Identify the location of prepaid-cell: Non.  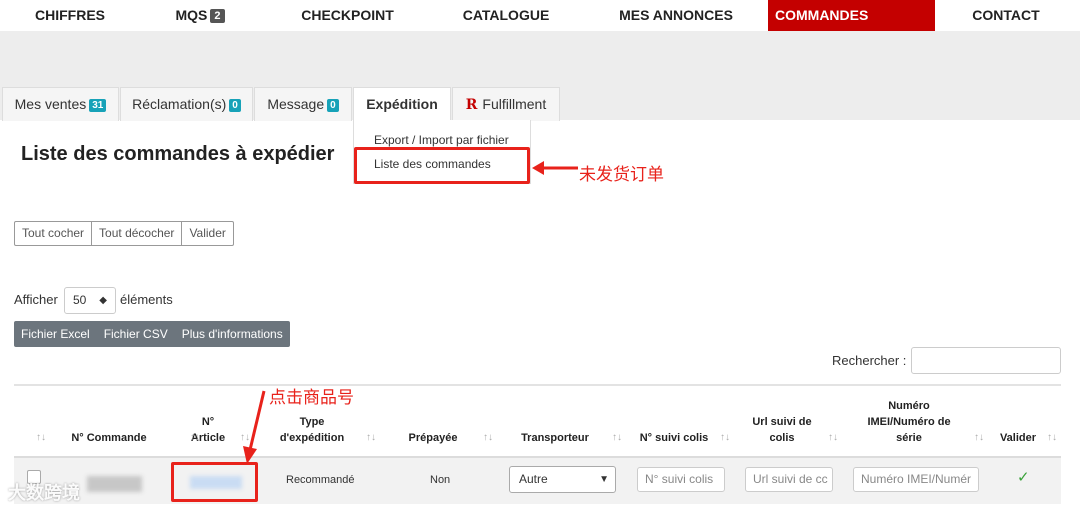
(440, 480).